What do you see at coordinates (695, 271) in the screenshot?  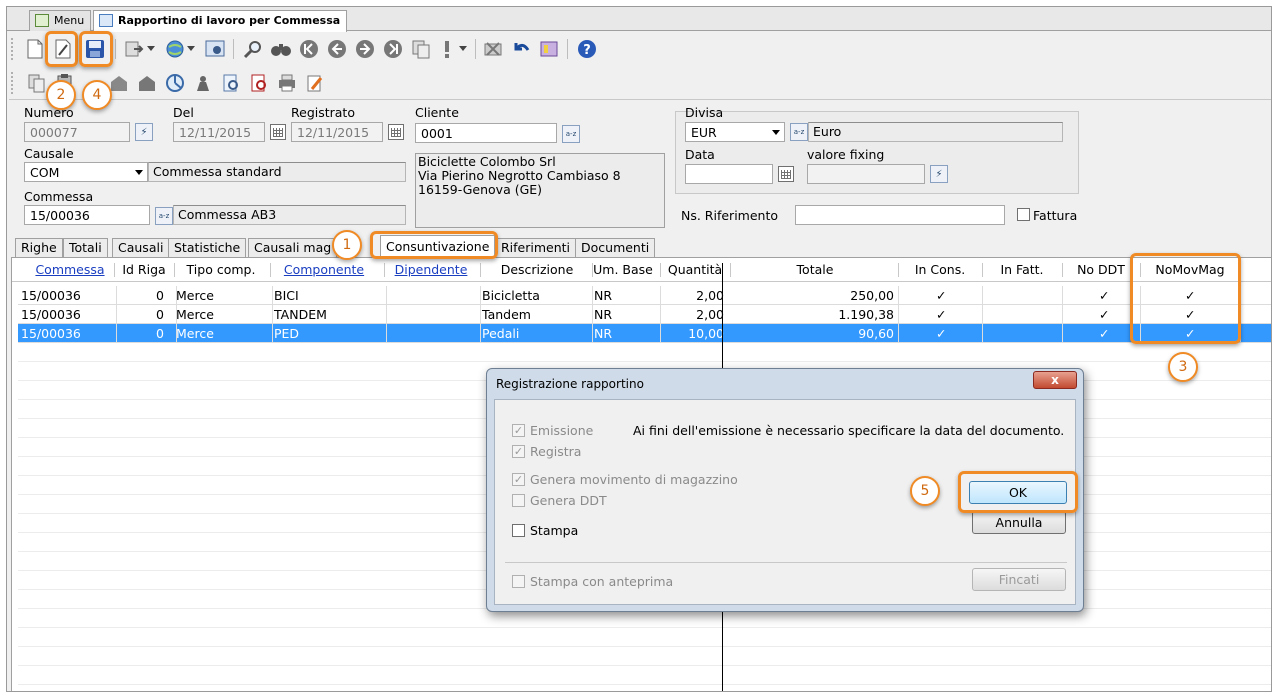 I see `column-header-quantita: Quantità` at bounding box center [695, 271].